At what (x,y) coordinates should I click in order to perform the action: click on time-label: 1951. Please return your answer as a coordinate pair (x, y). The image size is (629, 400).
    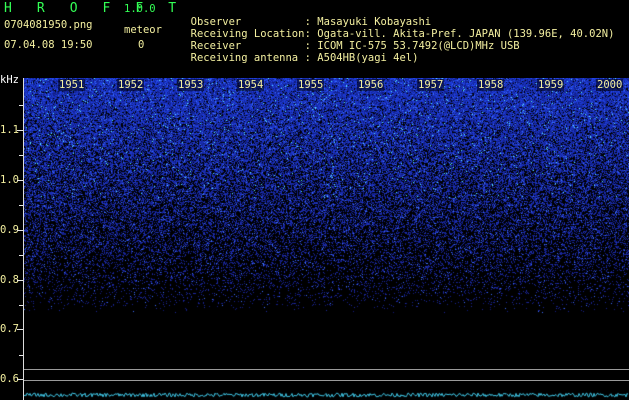
    Looking at the image, I should click on (72, 85).